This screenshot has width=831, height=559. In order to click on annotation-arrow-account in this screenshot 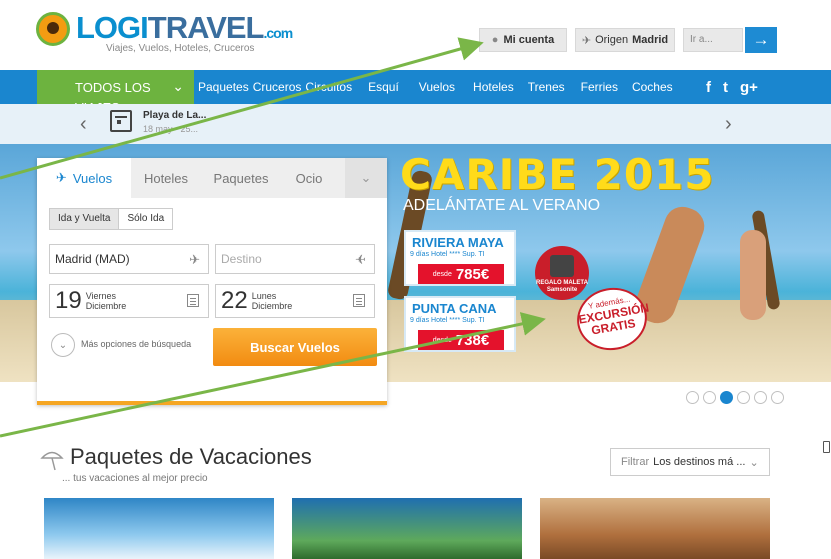, I will do `click(242, 108)`.